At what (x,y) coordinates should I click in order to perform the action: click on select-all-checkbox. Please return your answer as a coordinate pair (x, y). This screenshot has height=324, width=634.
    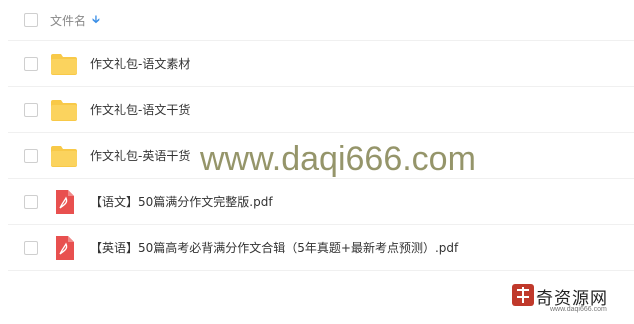
    Looking at the image, I should click on (31, 20).